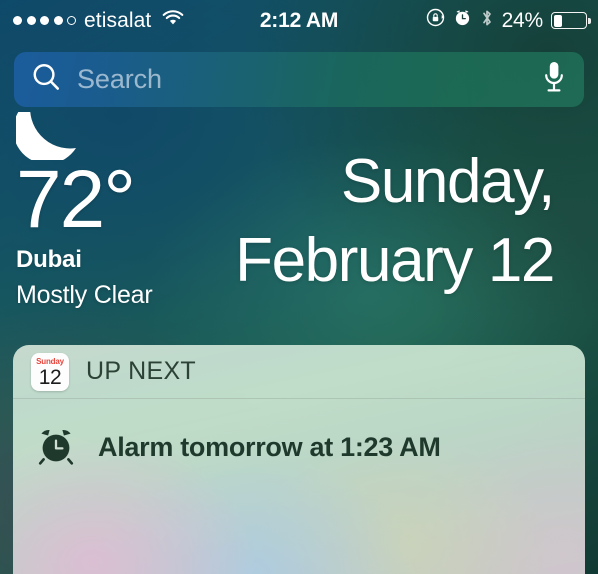 Image resolution: width=598 pixels, height=574 pixels. Describe the element at coordinates (50, 361) in the screenshot. I see `calendar-icon-weekday: Sunday` at that location.